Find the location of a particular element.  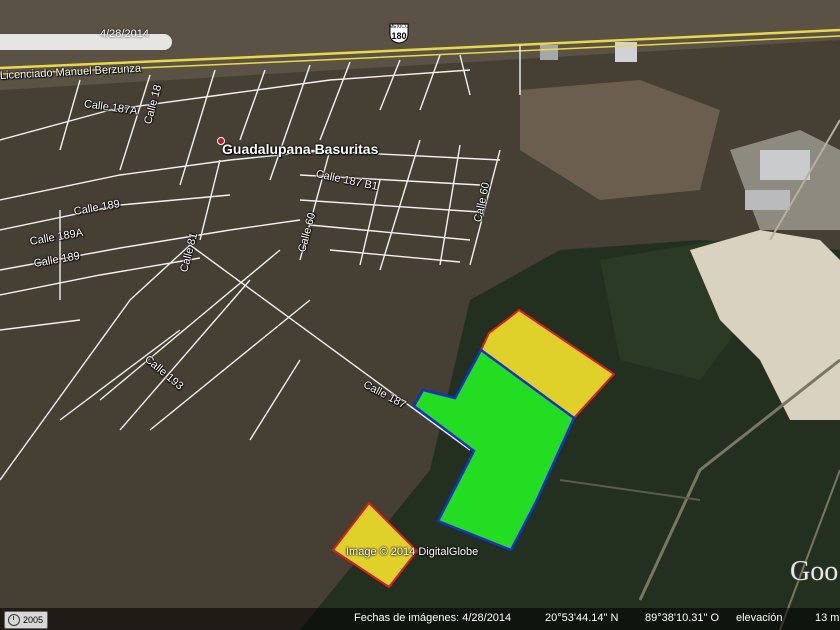

place-label: Guadalupana Basuritas is located at coordinates (300, 149).